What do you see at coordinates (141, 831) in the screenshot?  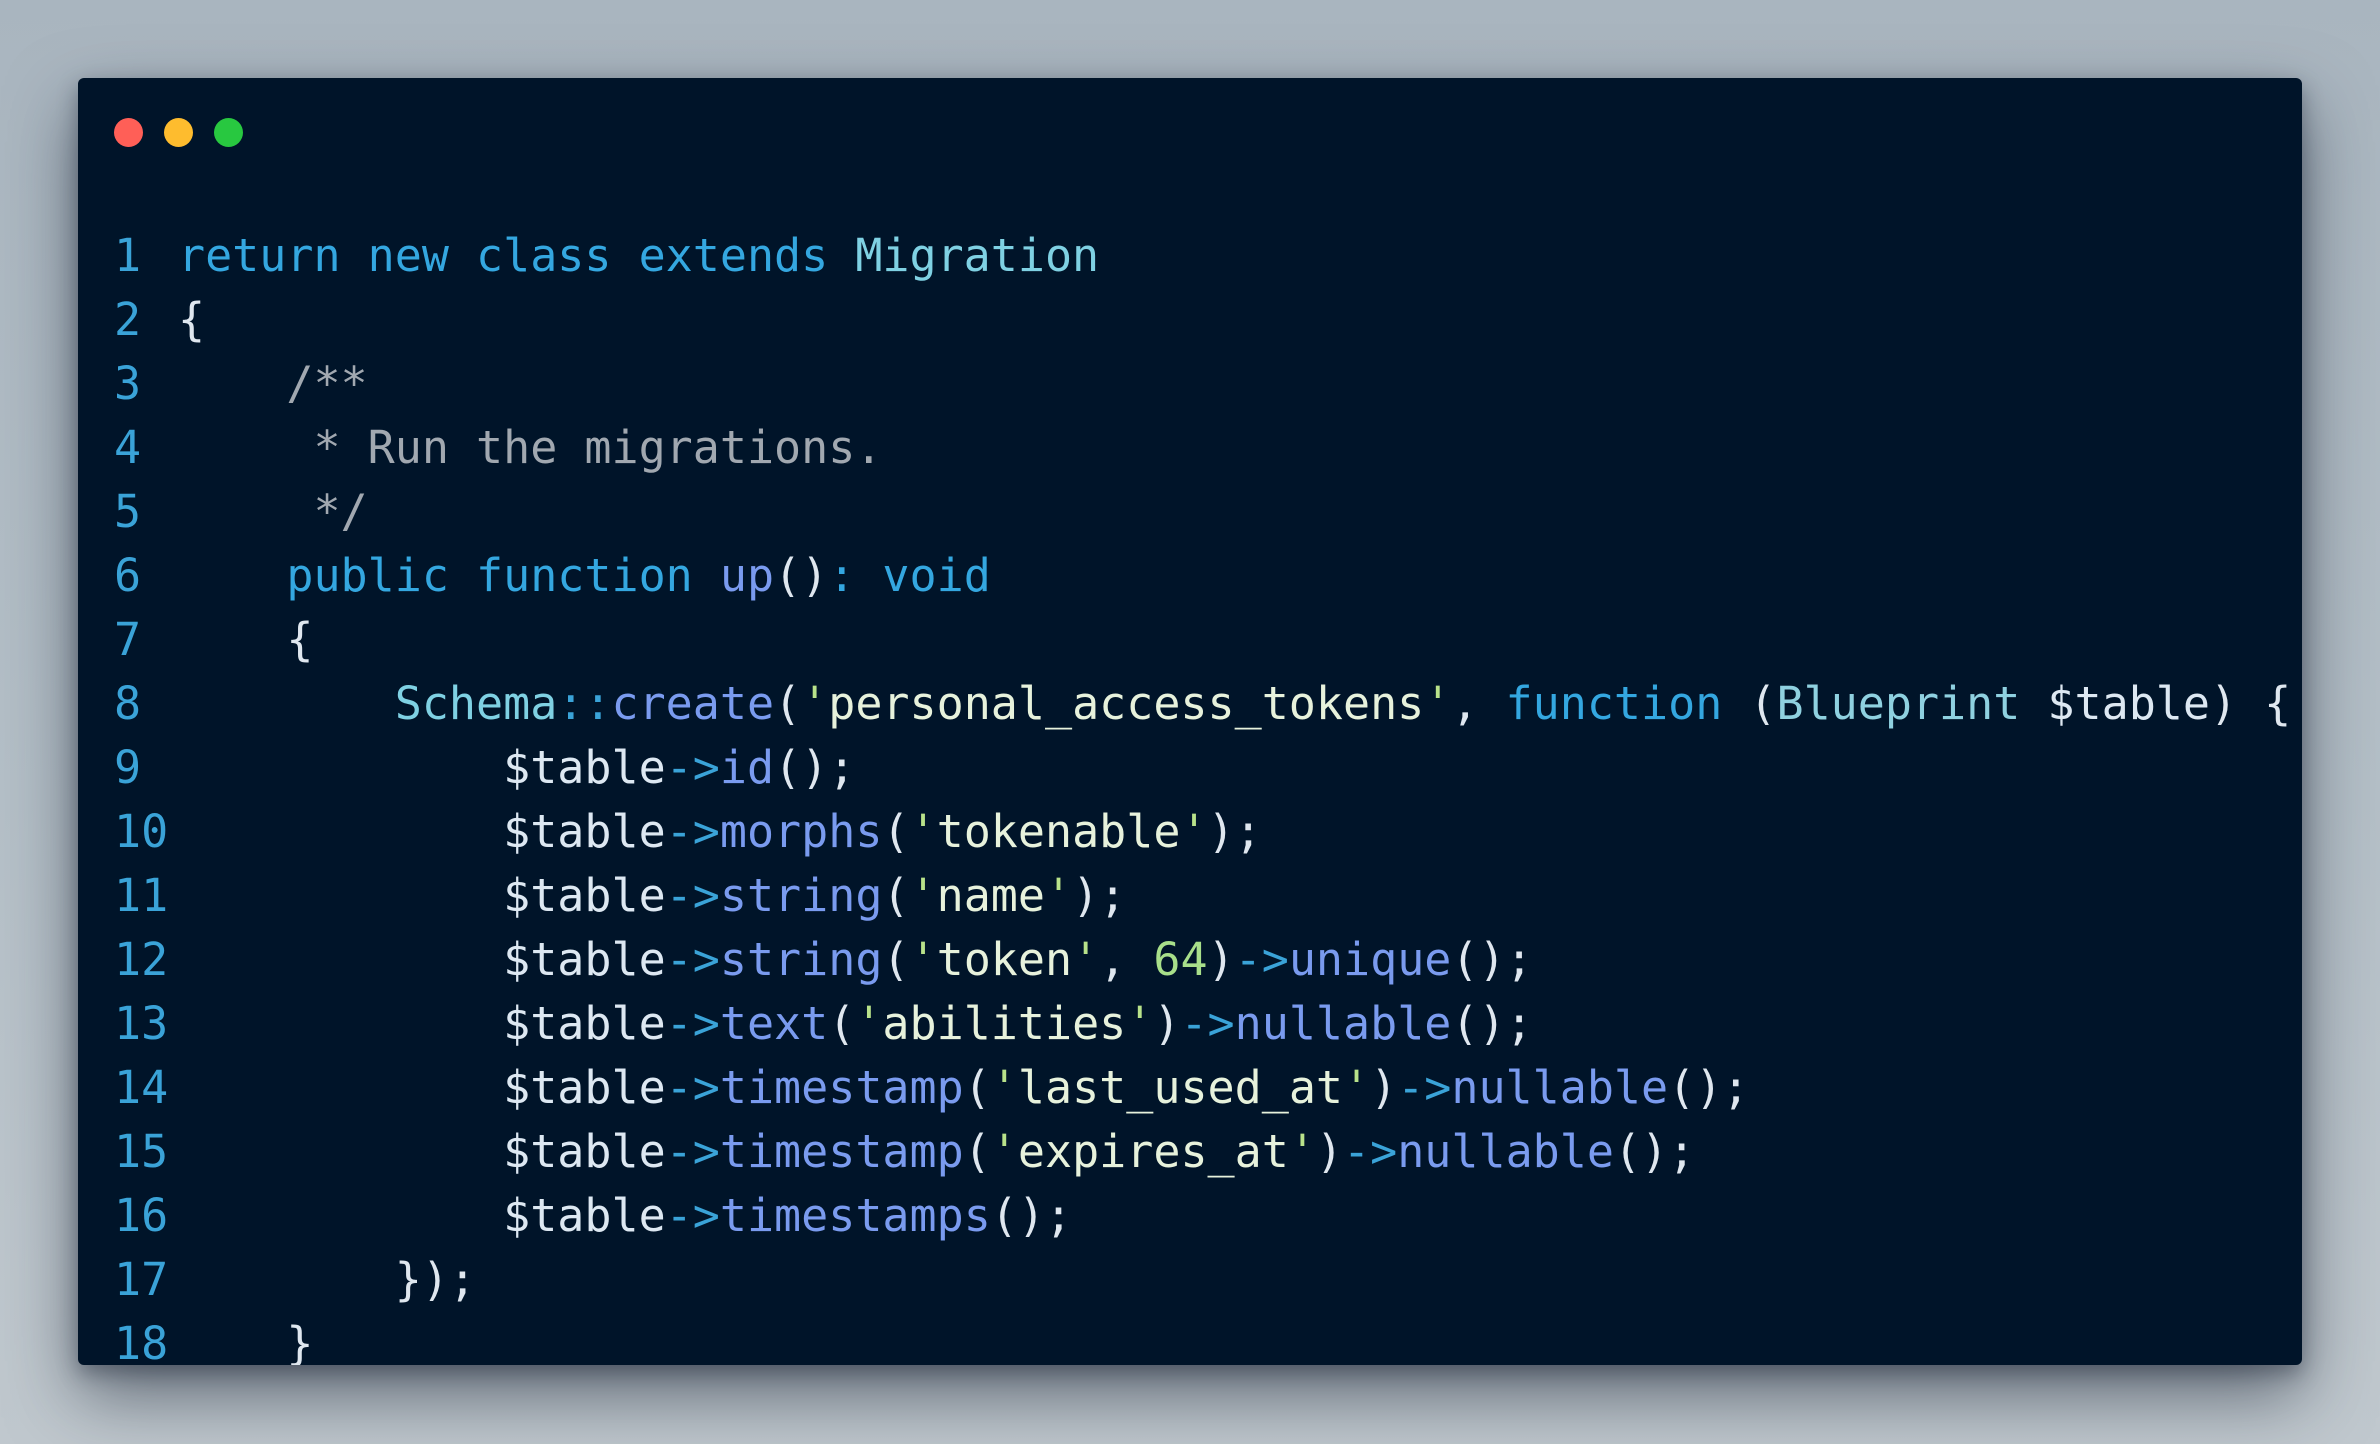 I see `line-number: 10` at bounding box center [141, 831].